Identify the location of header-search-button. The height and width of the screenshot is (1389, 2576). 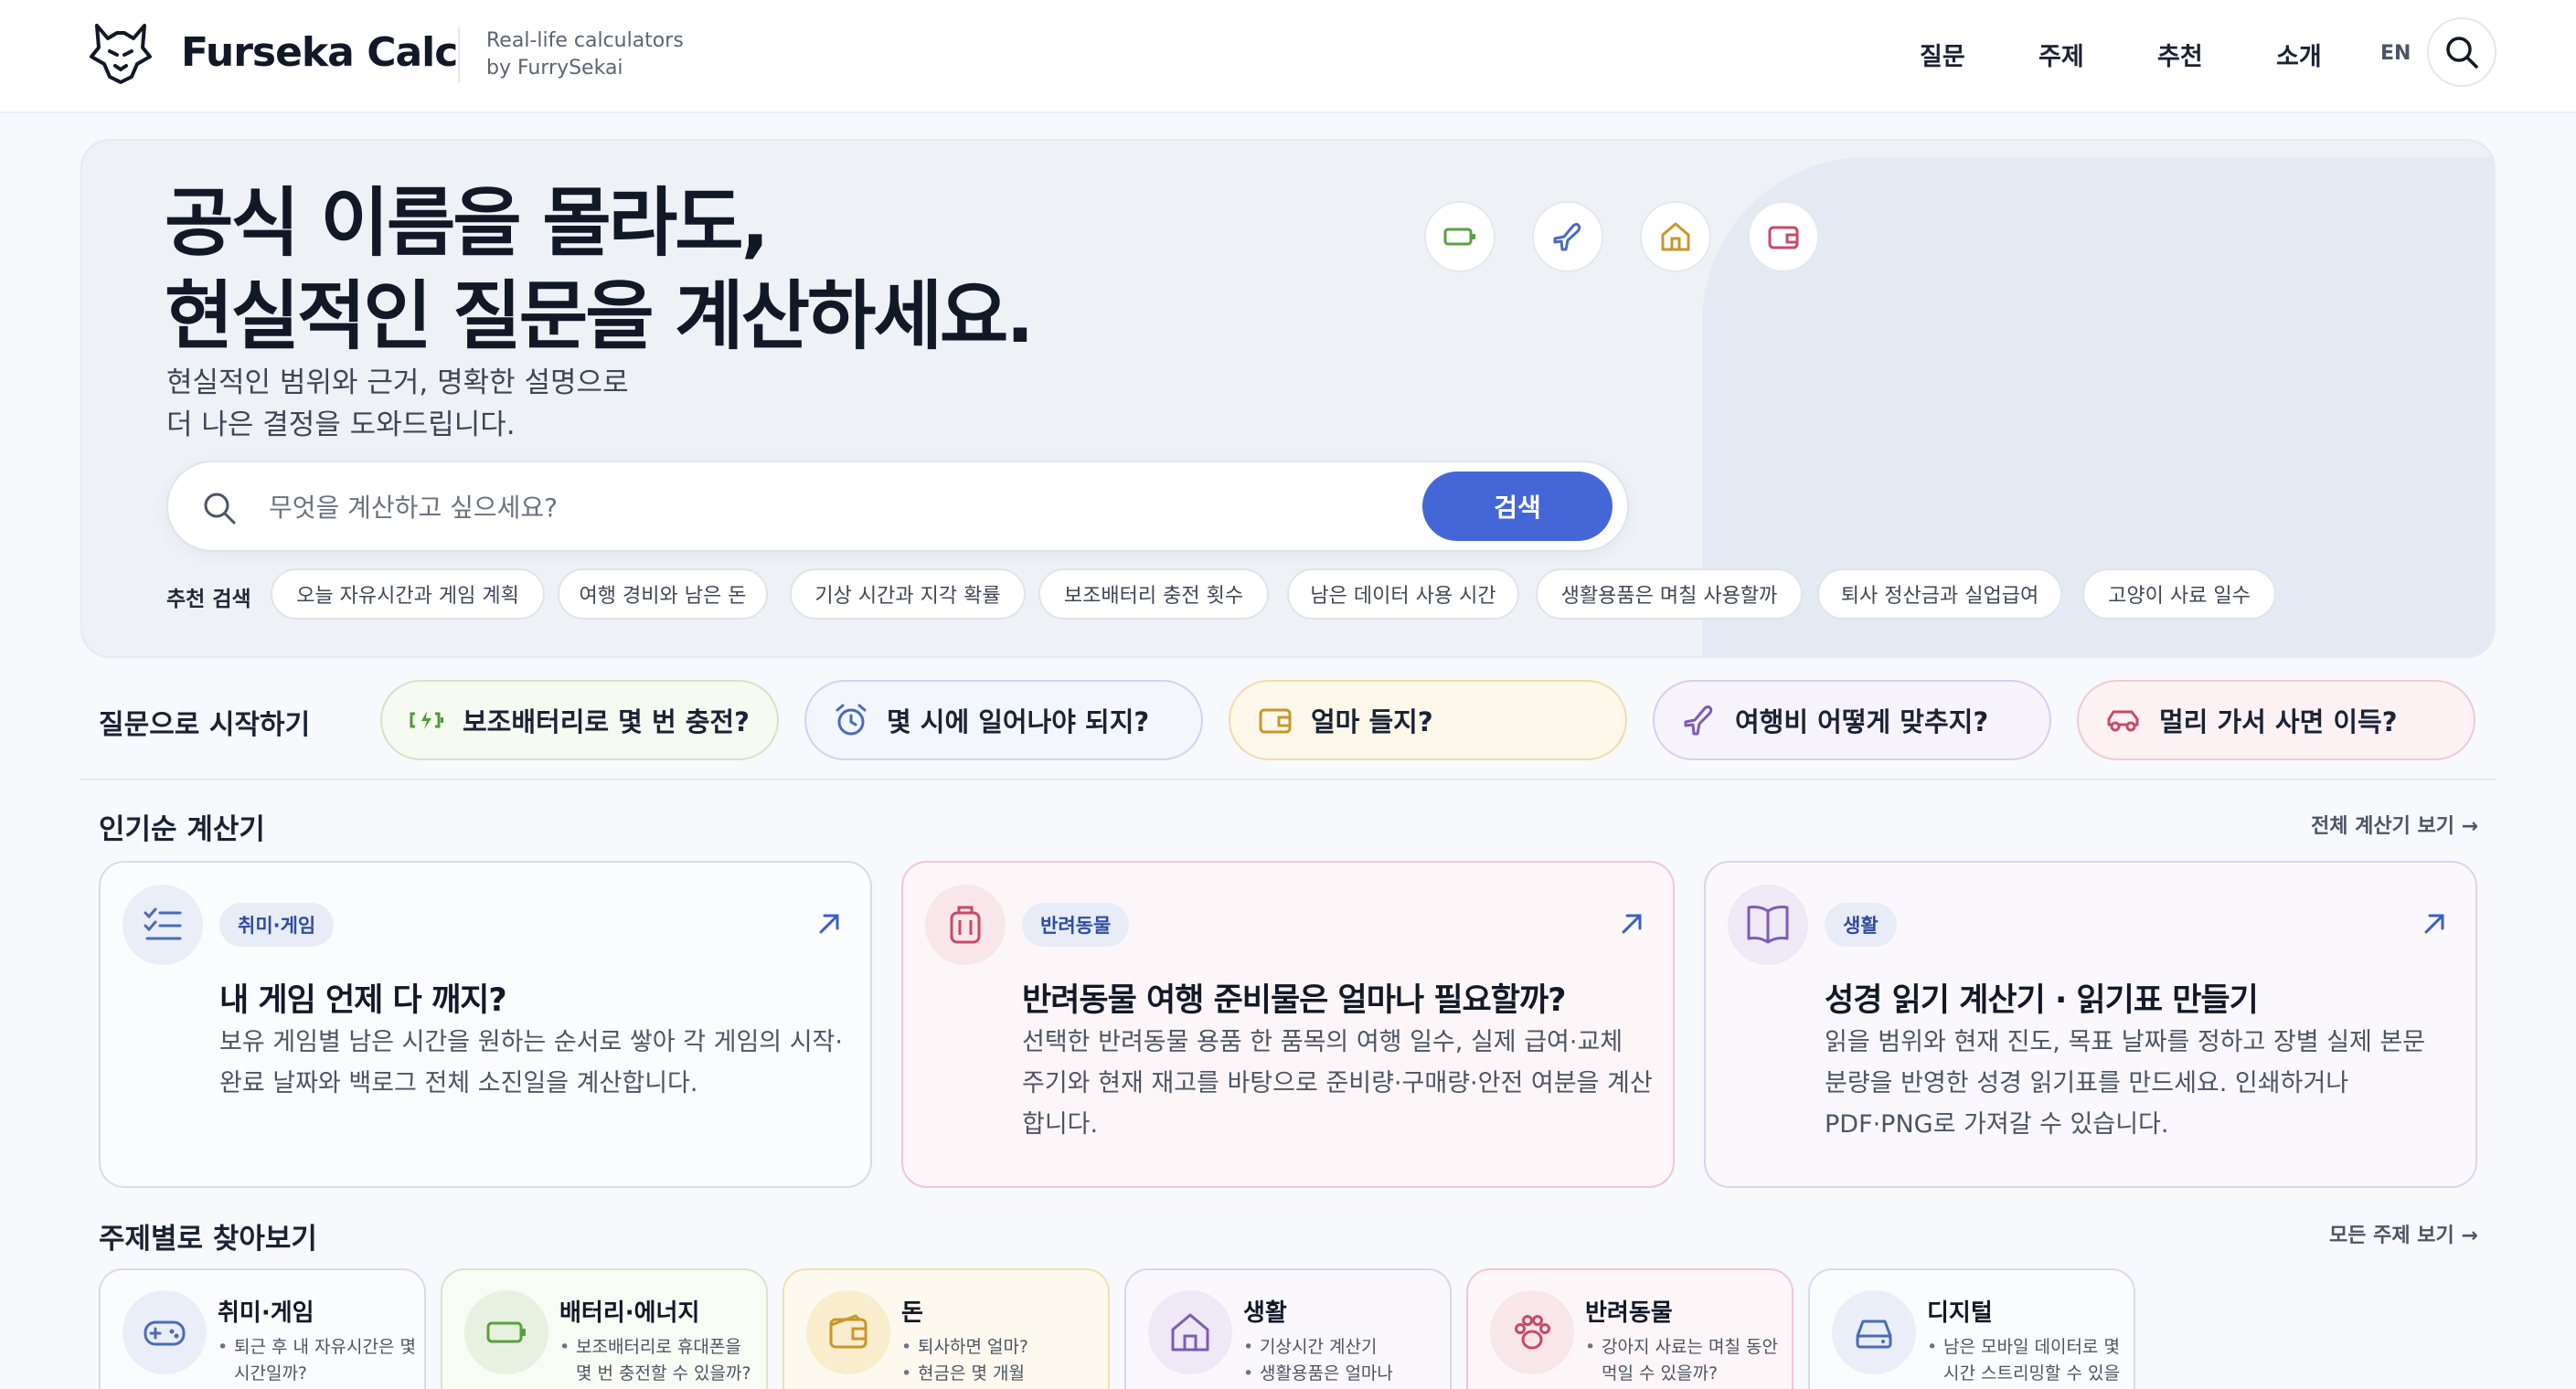
(2462, 52).